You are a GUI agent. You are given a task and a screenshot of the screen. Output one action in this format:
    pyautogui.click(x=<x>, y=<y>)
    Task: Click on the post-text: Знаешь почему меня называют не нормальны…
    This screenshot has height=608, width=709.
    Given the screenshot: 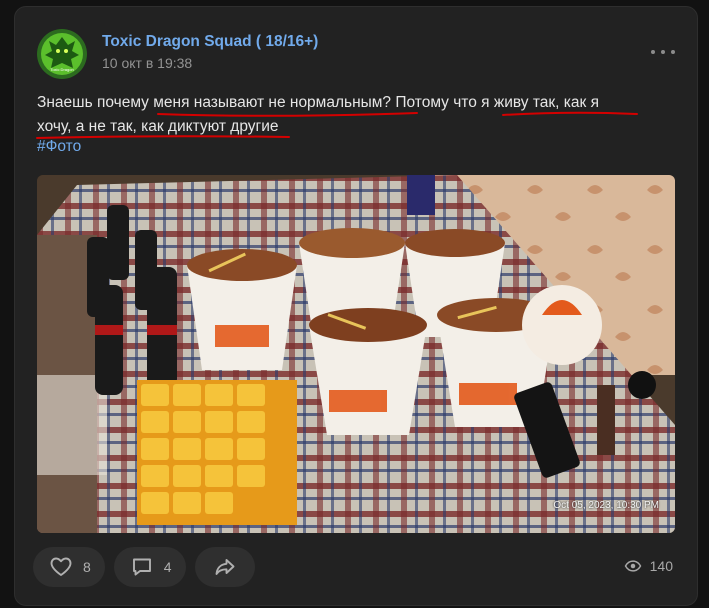 What is the action you would take?
    pyautogui.click(x=347, y=115)
    